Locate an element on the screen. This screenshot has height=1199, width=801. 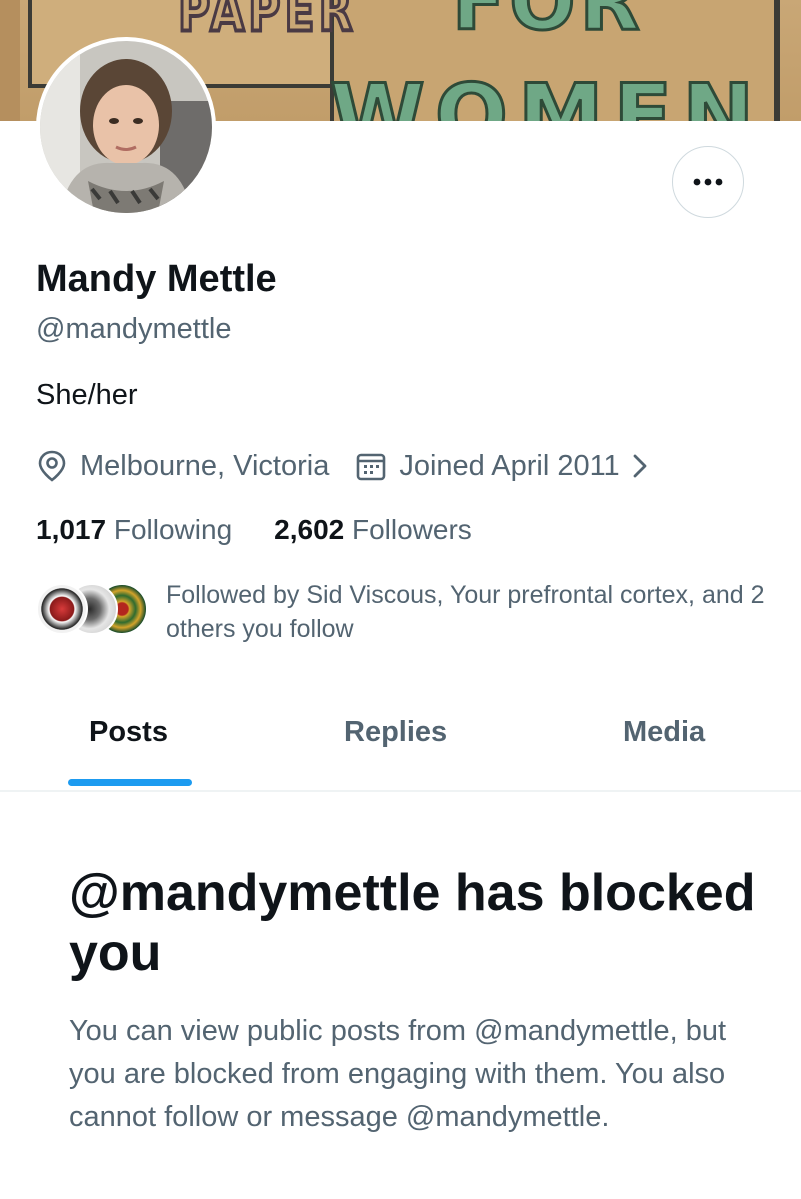
more-options-button is located at coordinates (708, 182).